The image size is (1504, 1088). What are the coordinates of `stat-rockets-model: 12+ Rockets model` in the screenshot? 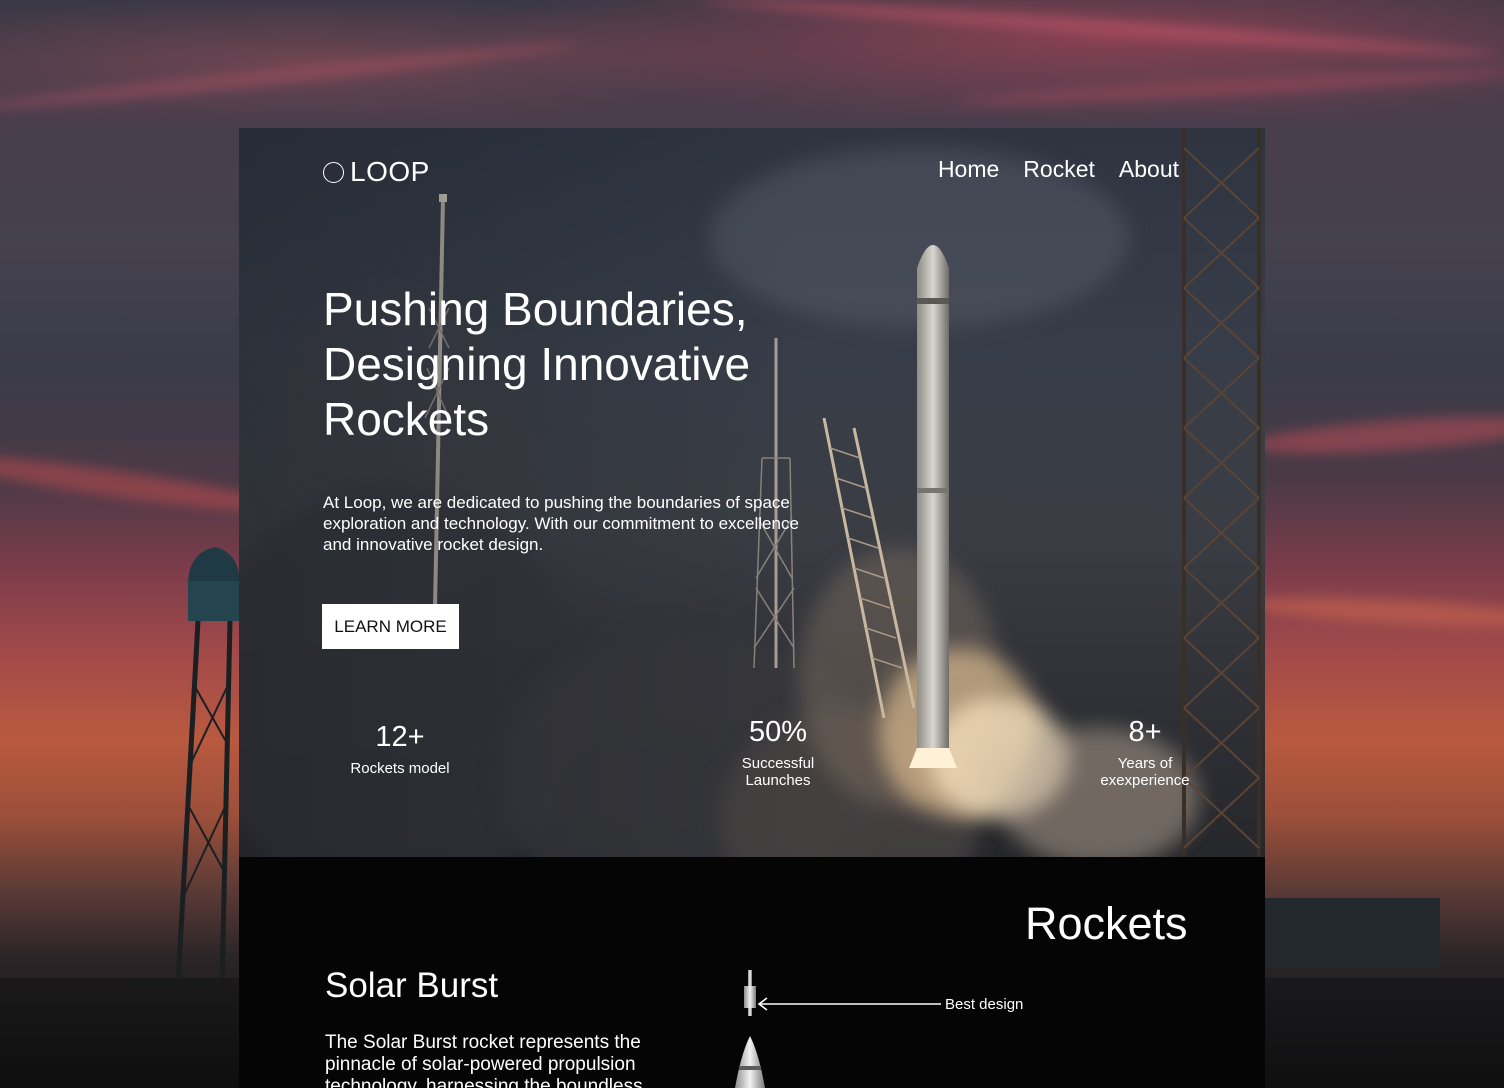 It's located at (400, 748).